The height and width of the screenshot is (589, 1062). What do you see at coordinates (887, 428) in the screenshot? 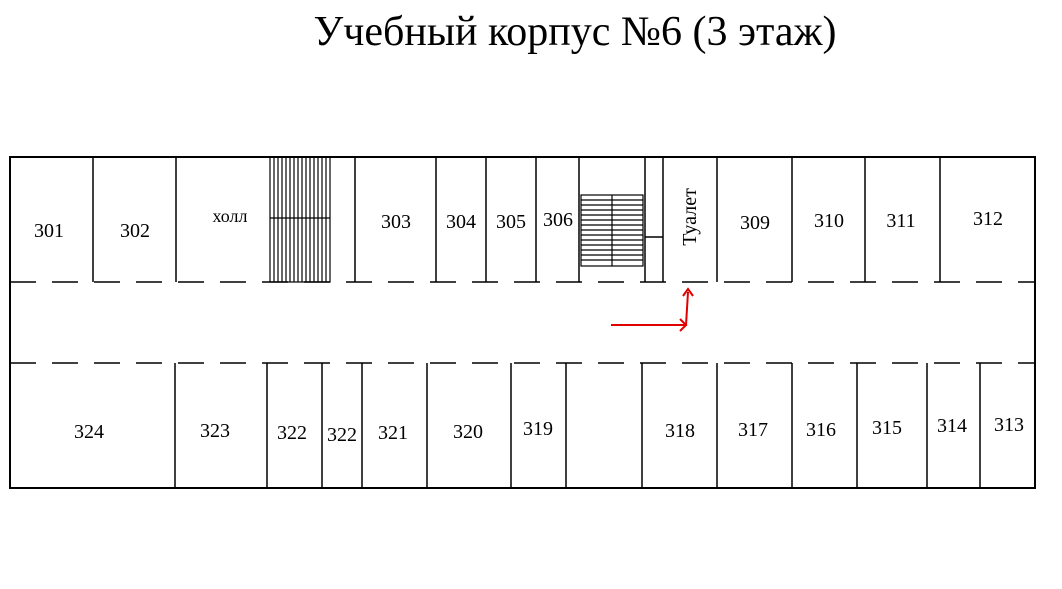
I see `room-315-label: 315` at bounding box center [887, 428].